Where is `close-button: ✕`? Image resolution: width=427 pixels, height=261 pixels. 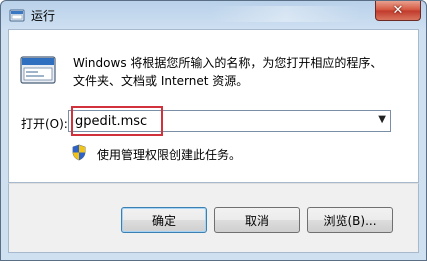 close-button: ✕ is located at coordinates (398, 11).